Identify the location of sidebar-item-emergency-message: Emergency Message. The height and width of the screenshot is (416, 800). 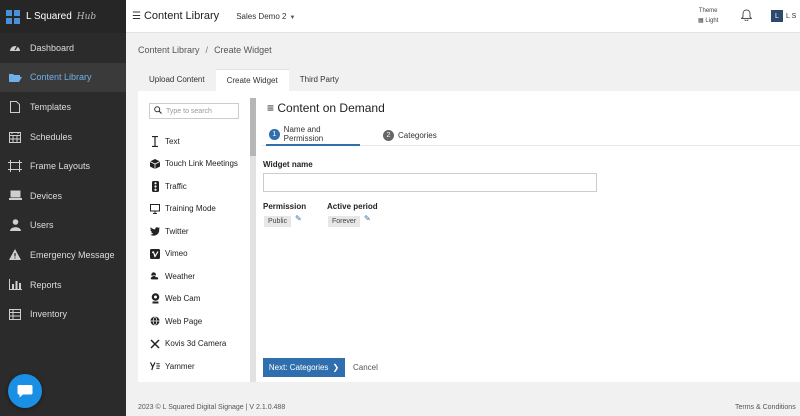
(63, 255).